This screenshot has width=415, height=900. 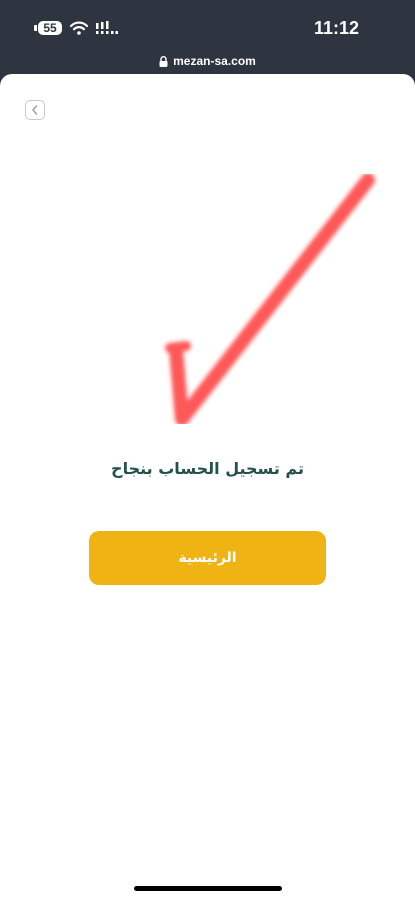 I want to click on address-bar: mezan-sa.com, so click(x=207, y=61).